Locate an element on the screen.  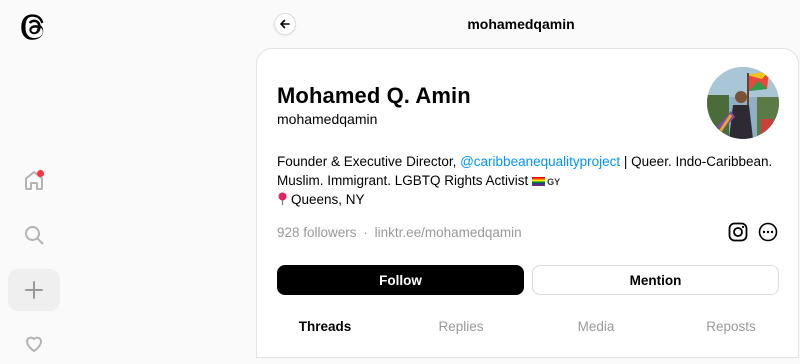
follow-button: Follow is located at coordinates (400, 280).